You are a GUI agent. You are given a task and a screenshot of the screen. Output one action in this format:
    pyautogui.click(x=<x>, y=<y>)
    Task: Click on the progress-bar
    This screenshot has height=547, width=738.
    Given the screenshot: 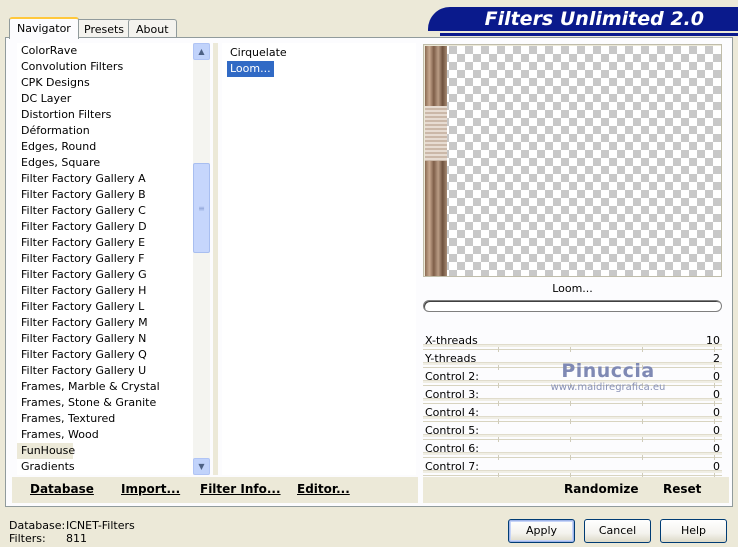 What is the action you would take?
    pyautogui.click(x=572, y=306)
    